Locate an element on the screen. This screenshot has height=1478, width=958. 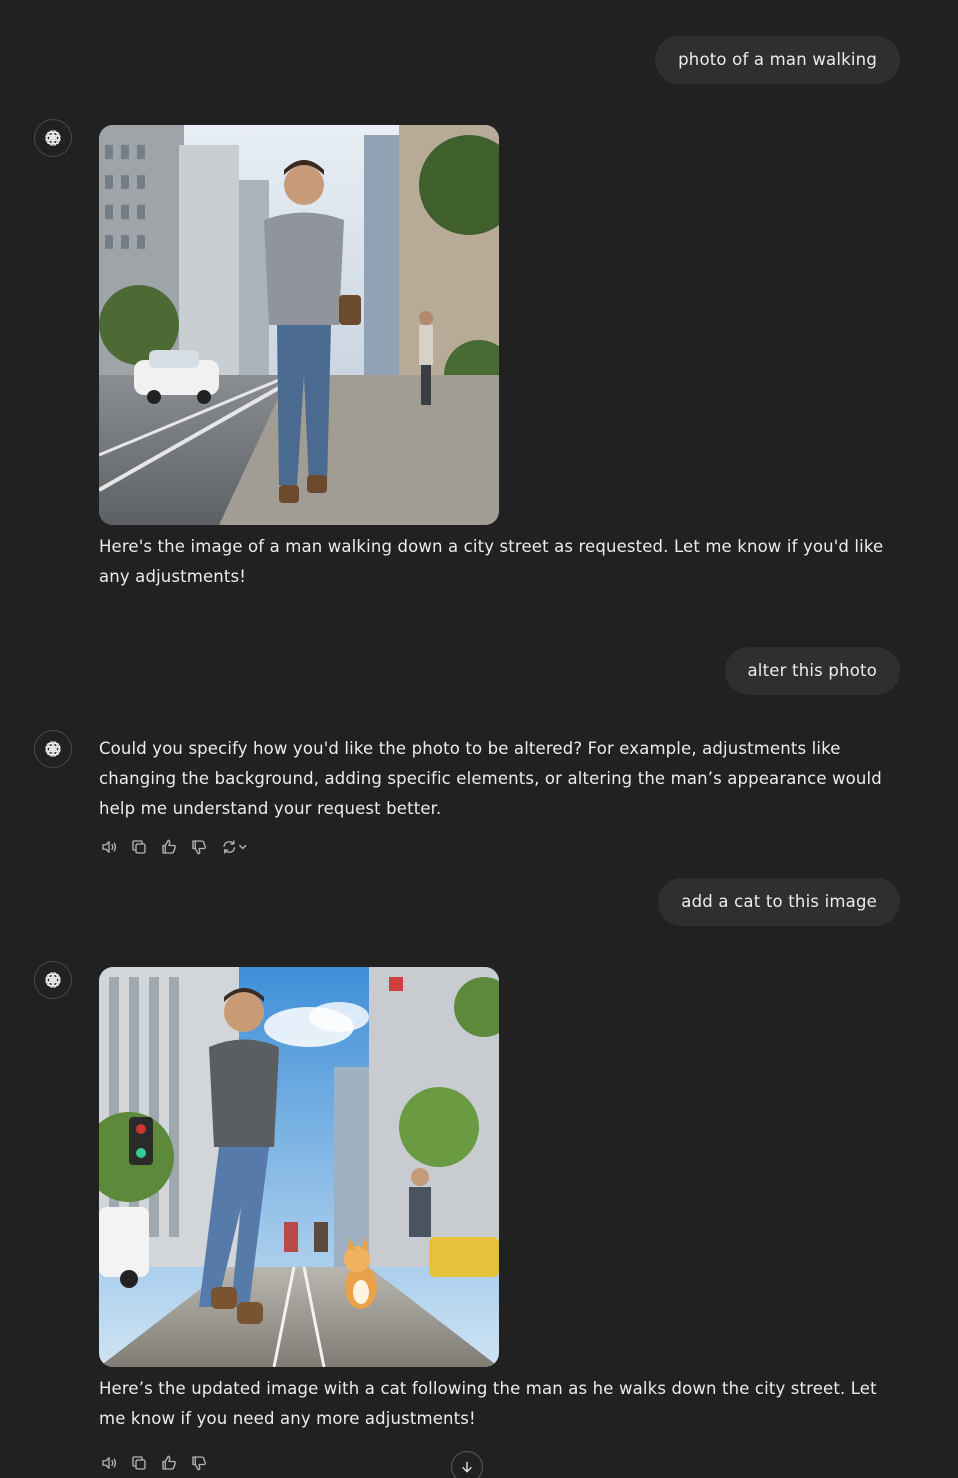
regenerate-icon is located at coordinates (235, 847).